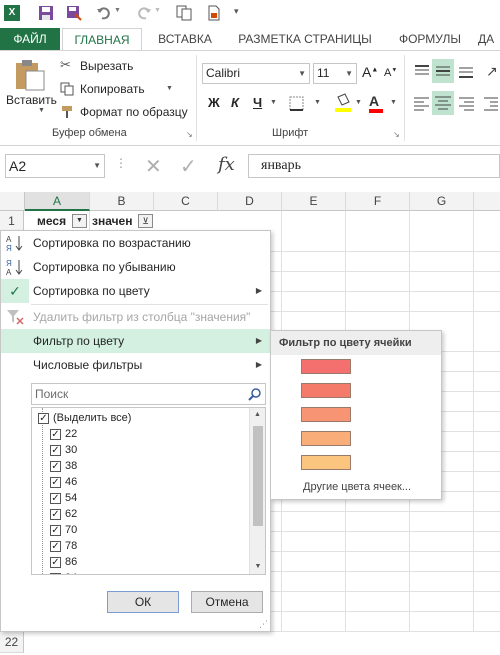  Describe the element at coordinates (226, 164) in the screenshot. I see `insert-function-icon: fx` at that location.